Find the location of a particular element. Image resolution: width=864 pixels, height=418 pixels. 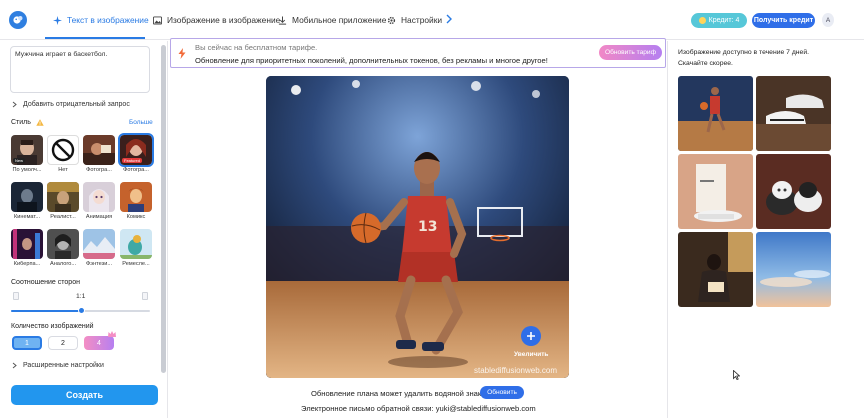

tab-image-to-image: Изображение в изображение is located at coordinates (216, 20).